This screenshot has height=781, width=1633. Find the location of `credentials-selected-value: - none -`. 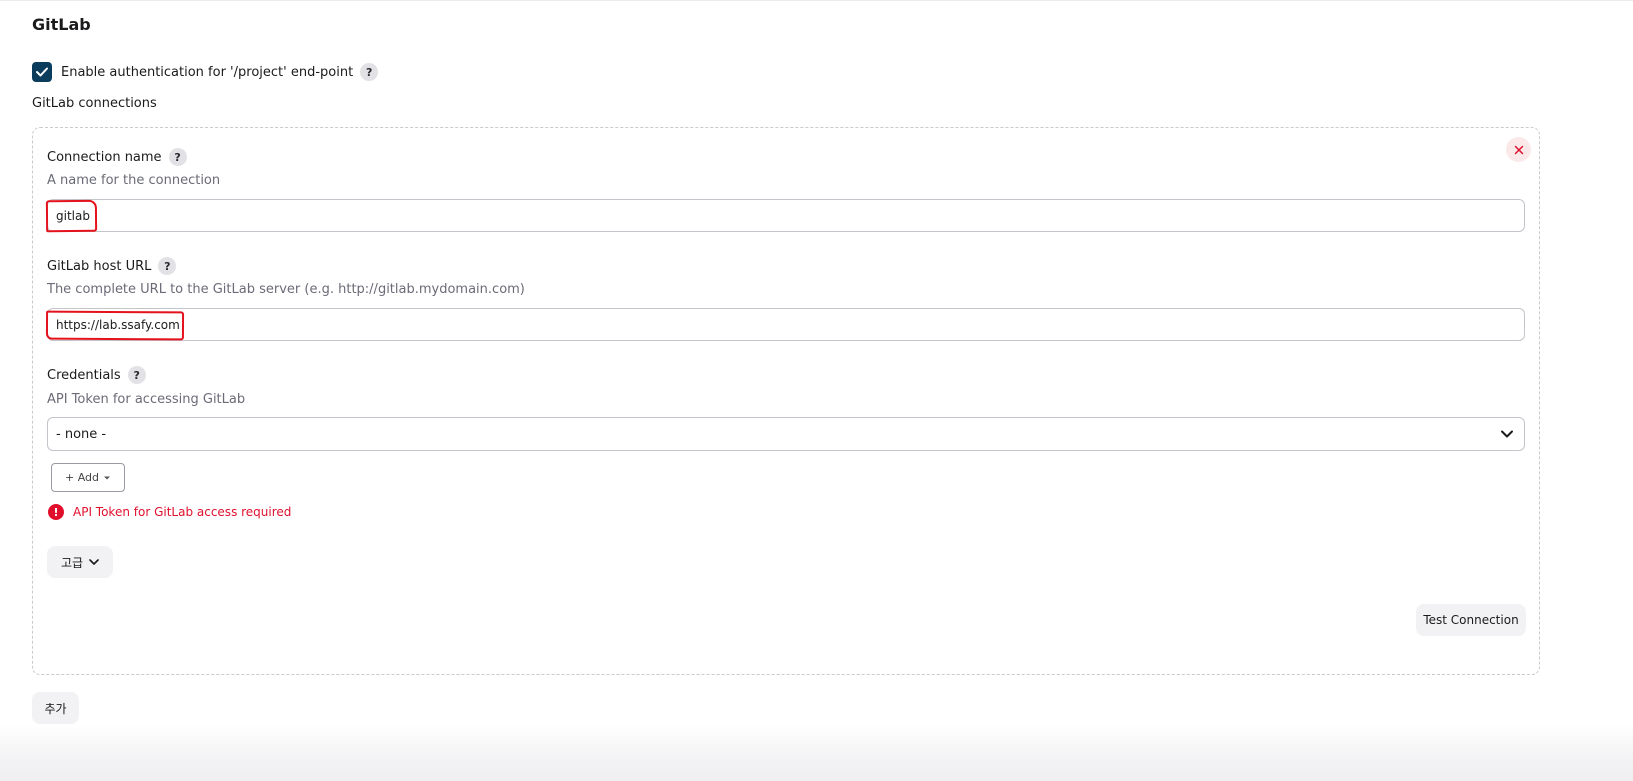

credentials-selected-value: - none - is located at coordinates (81, 434).